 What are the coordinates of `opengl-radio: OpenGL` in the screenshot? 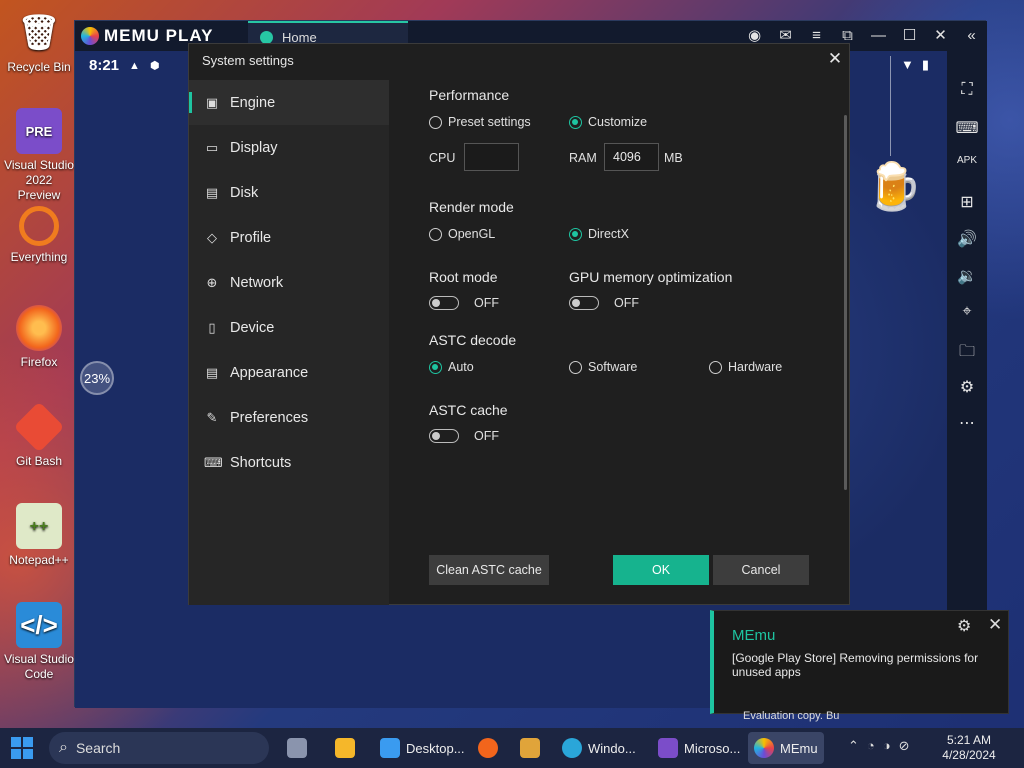 It's located at (462, 234).